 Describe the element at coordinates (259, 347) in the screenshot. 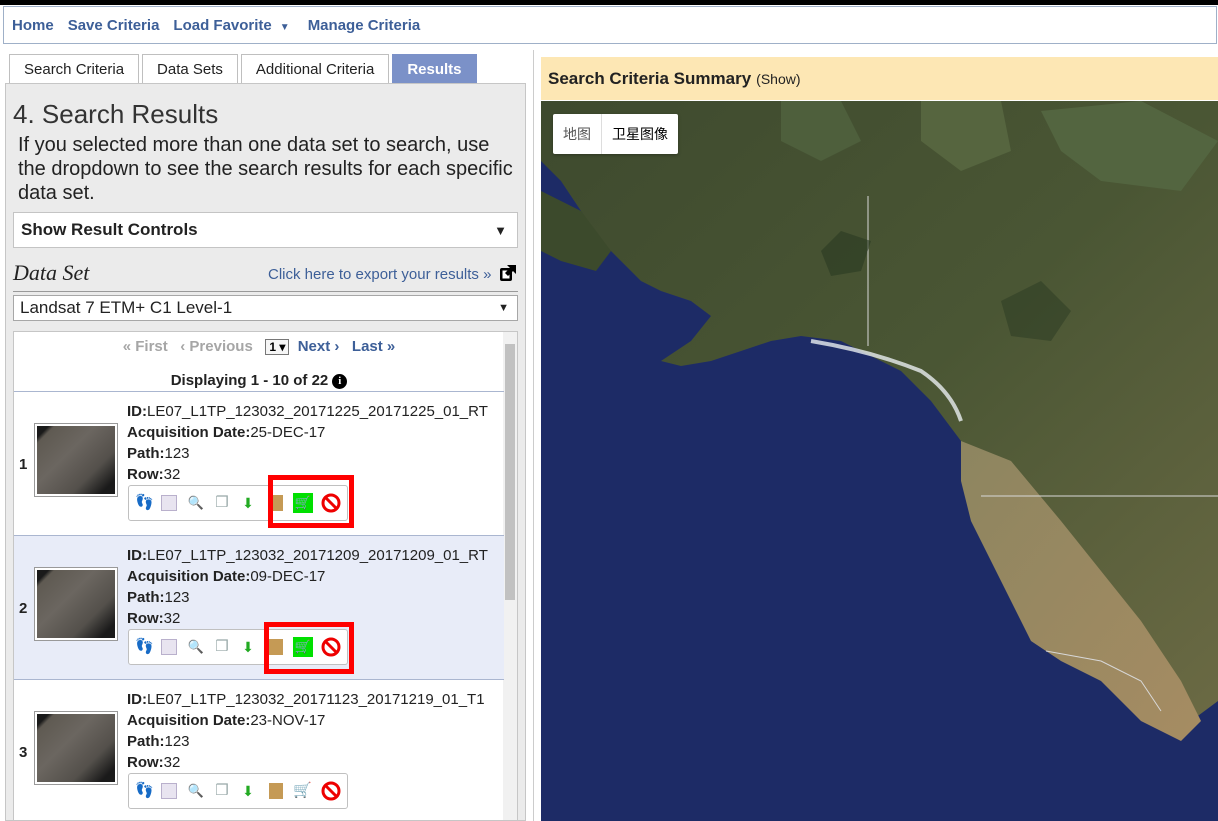

I see `pager: « First ‹ Previous 1 ▾ Next › Last »` at that location.